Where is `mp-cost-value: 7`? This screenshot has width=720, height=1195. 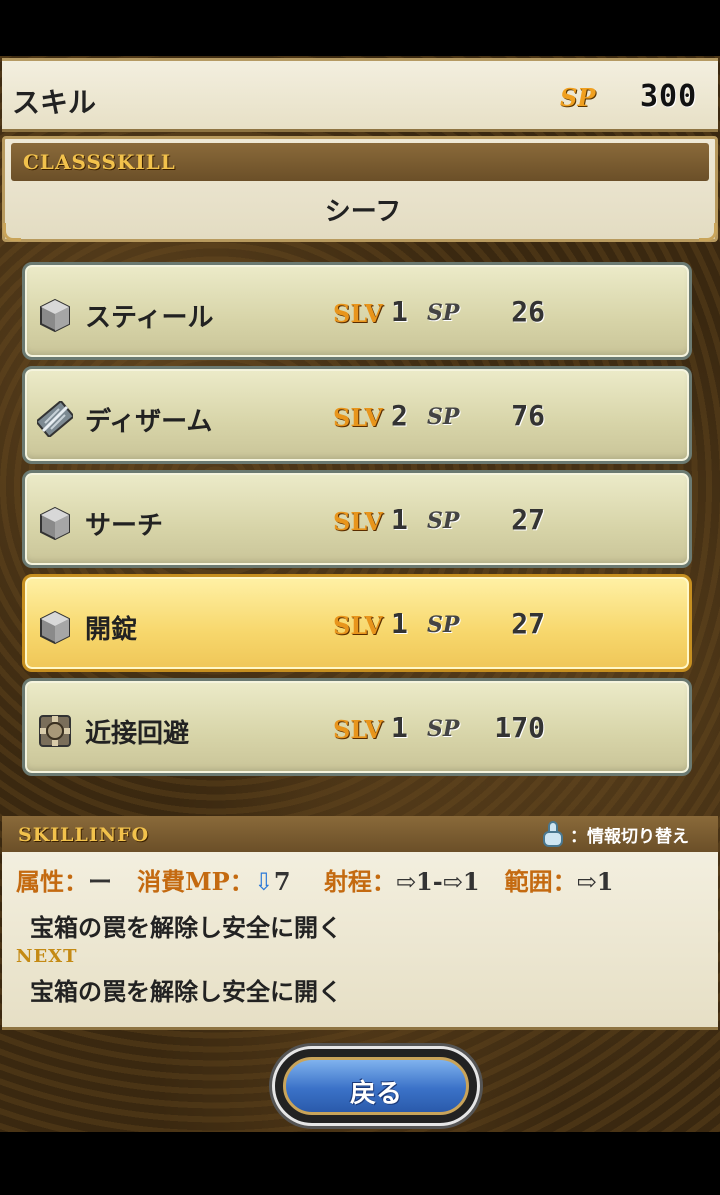 mp-cost-value: 7 is located at coordinates (282, 881).